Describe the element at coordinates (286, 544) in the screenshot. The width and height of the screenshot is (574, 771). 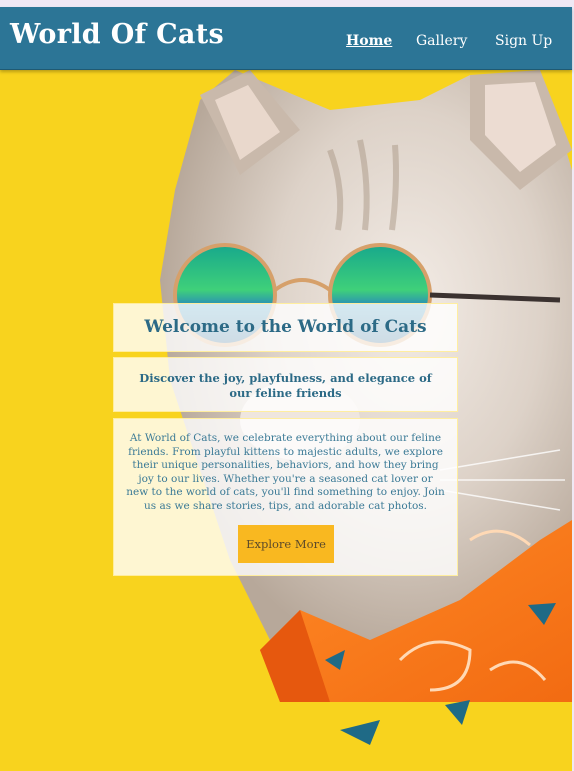
I see `explore-more-button: Explore More` at that location.